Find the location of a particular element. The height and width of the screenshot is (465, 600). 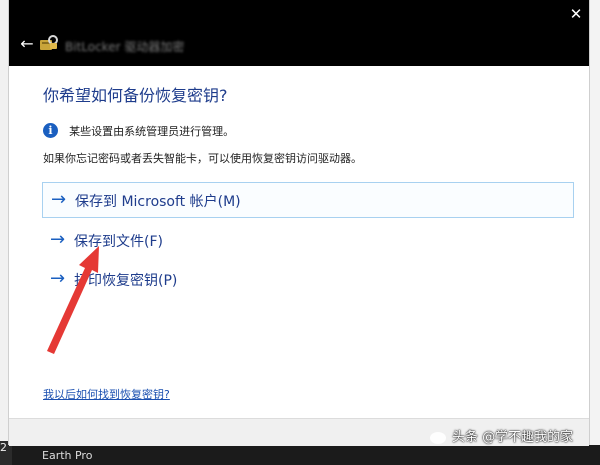

option-label: 保存到 Microsoft 帐户(M) is located at coordinates (158, 202).